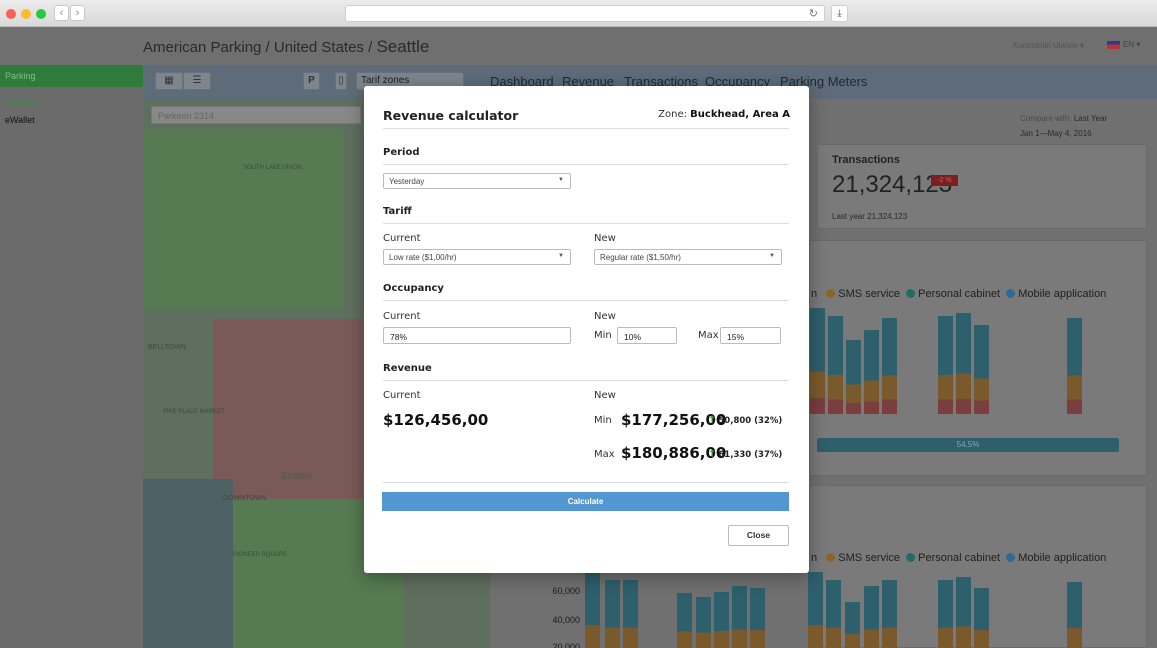 The width and height of the screenshot is (1157, 648). Describe the element at coordinates (887, 216) in the screenshot. I see `last-year-value: 21,324,123` at that location.